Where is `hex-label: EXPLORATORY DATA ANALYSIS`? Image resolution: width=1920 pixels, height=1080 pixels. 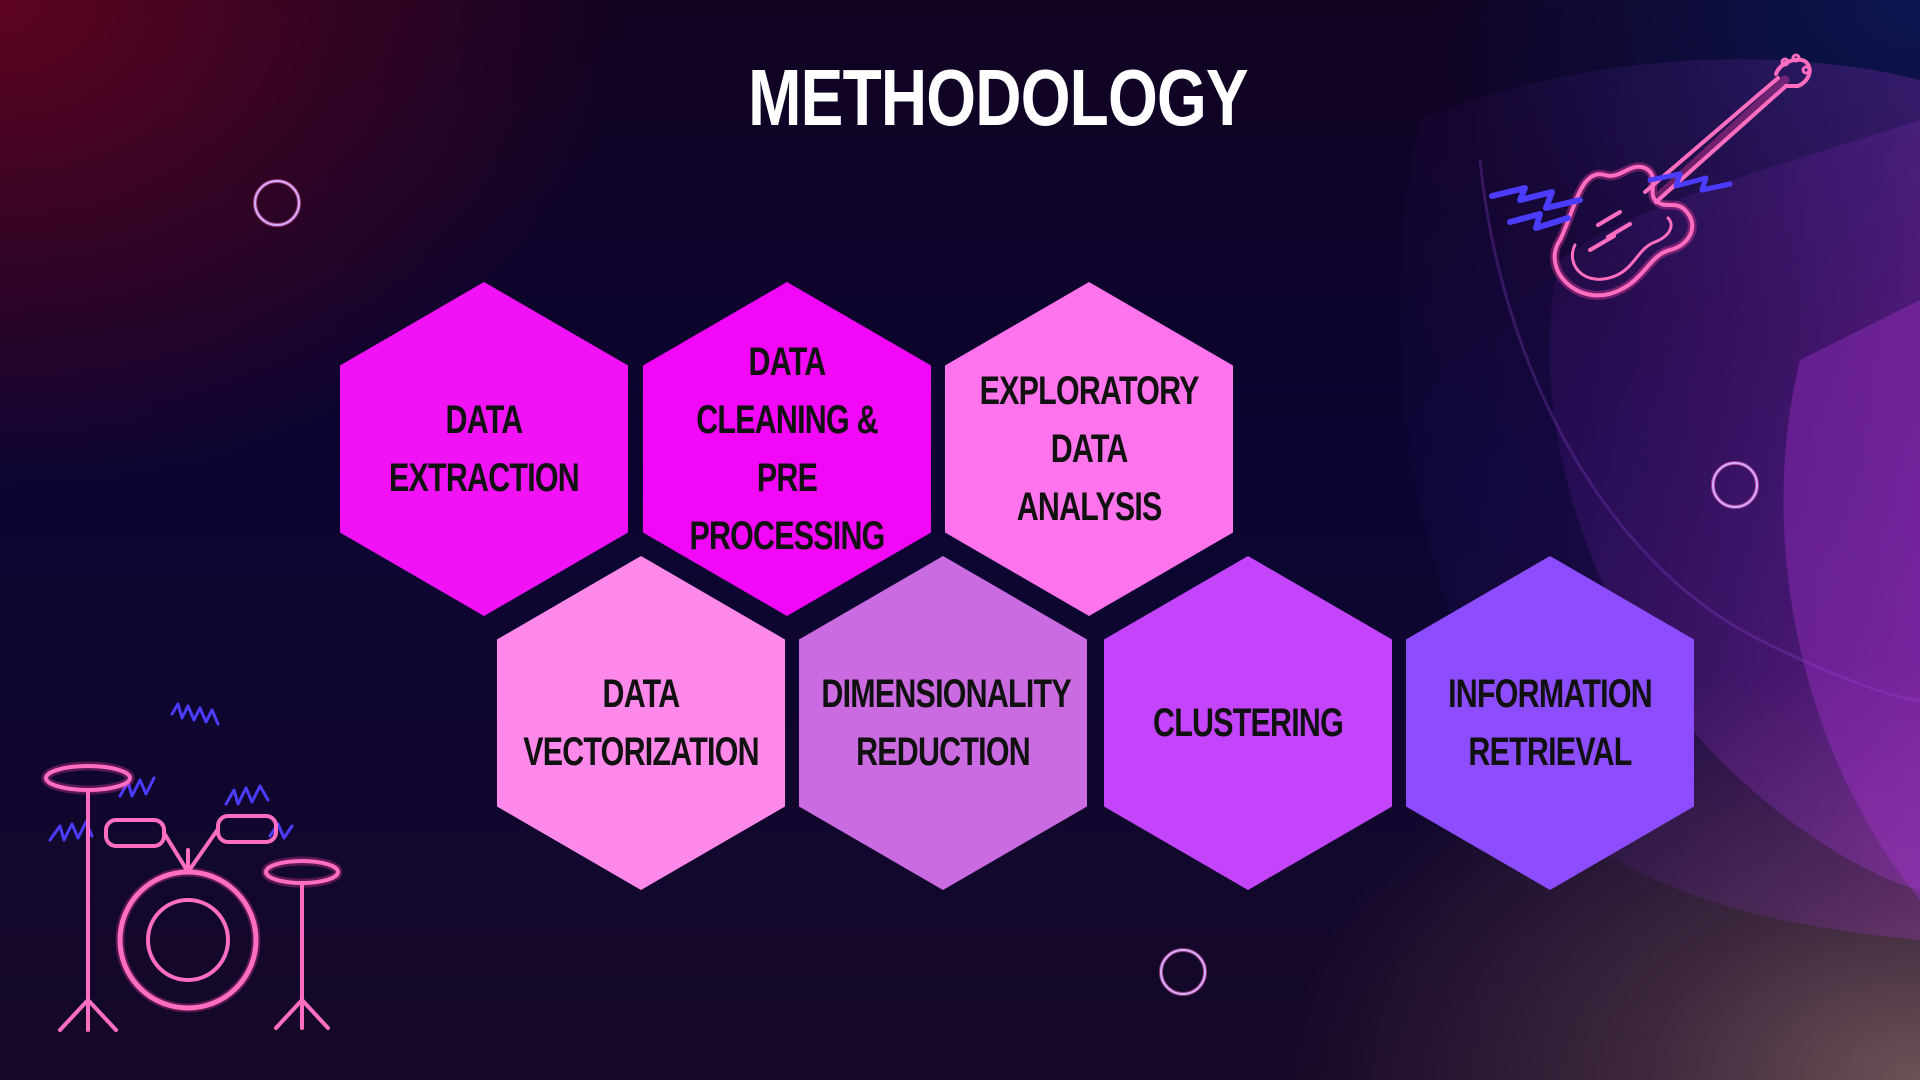
hex-label: EXPLORATORY DATA ANALYSIS is located at coordinates (1089, 449).